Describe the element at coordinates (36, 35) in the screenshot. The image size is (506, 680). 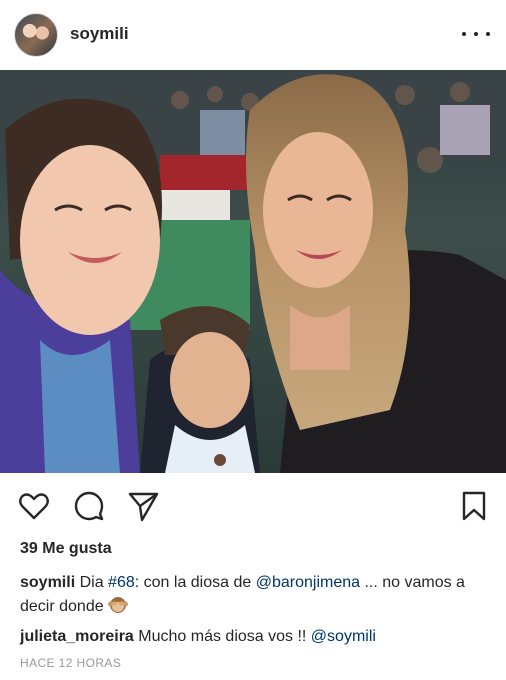
I see `profile-avatar` at that location.